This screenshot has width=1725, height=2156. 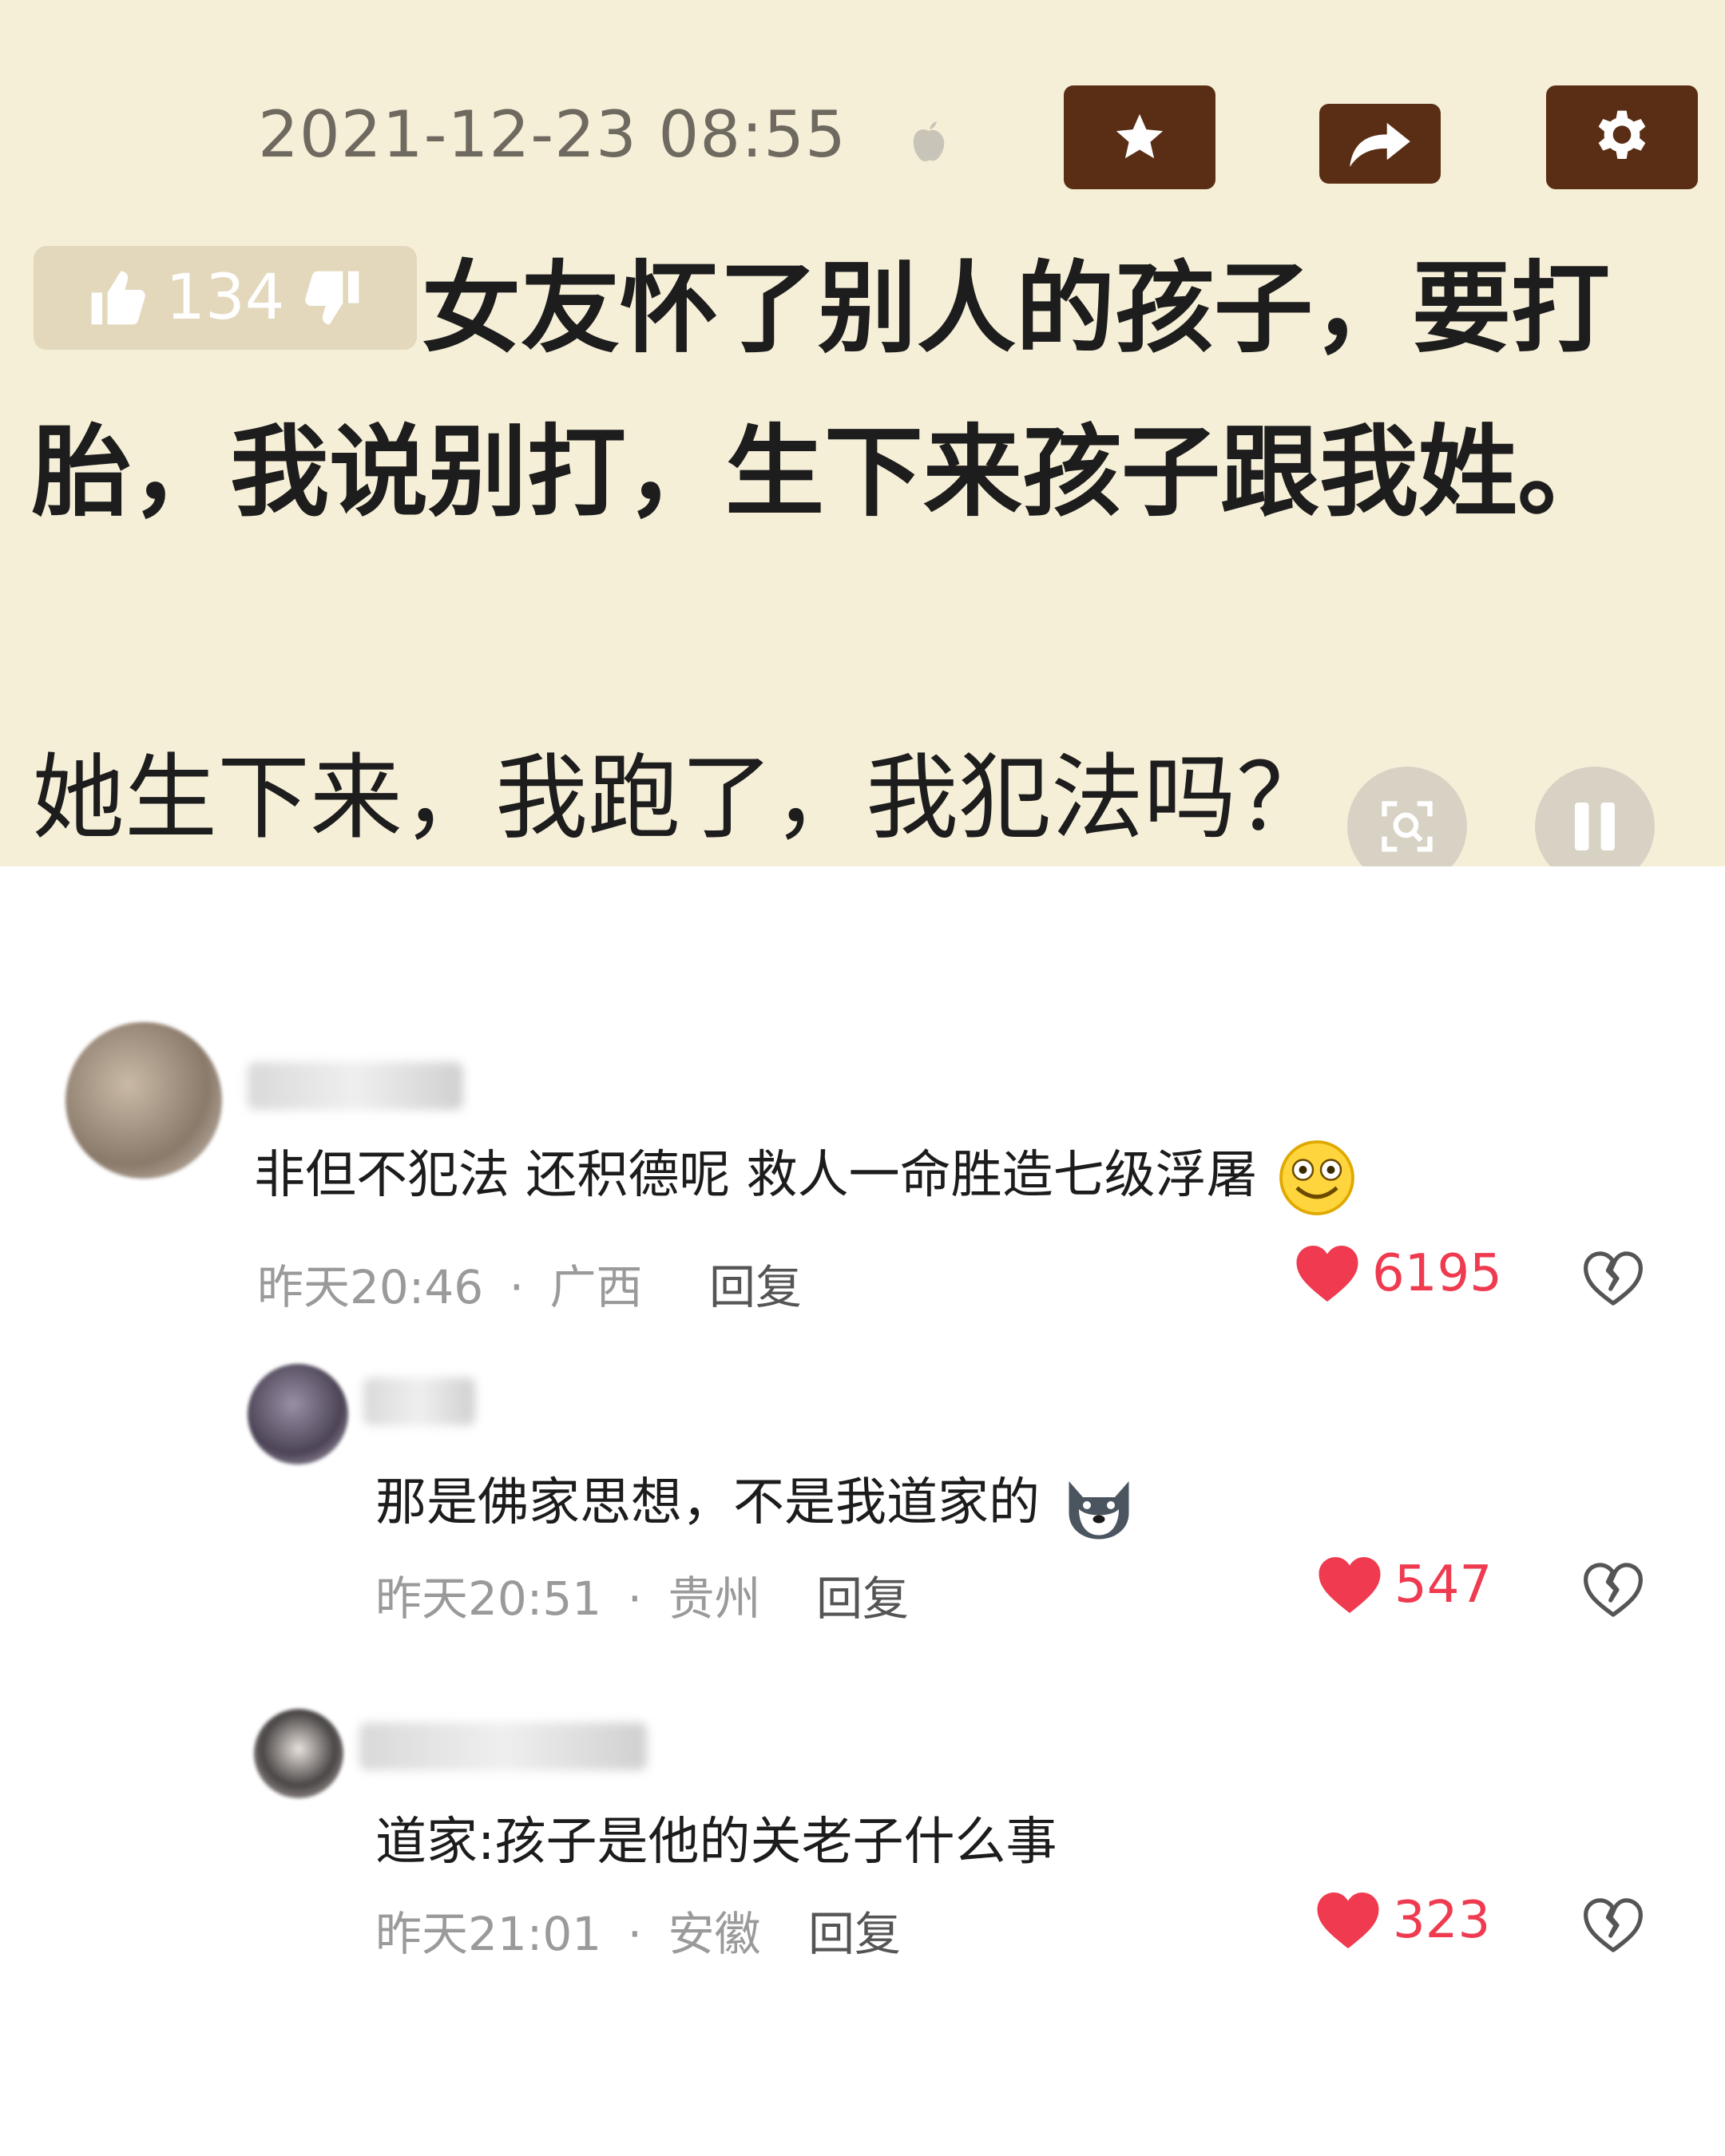 I want to click on star-button, so click(x=1140, y=137).